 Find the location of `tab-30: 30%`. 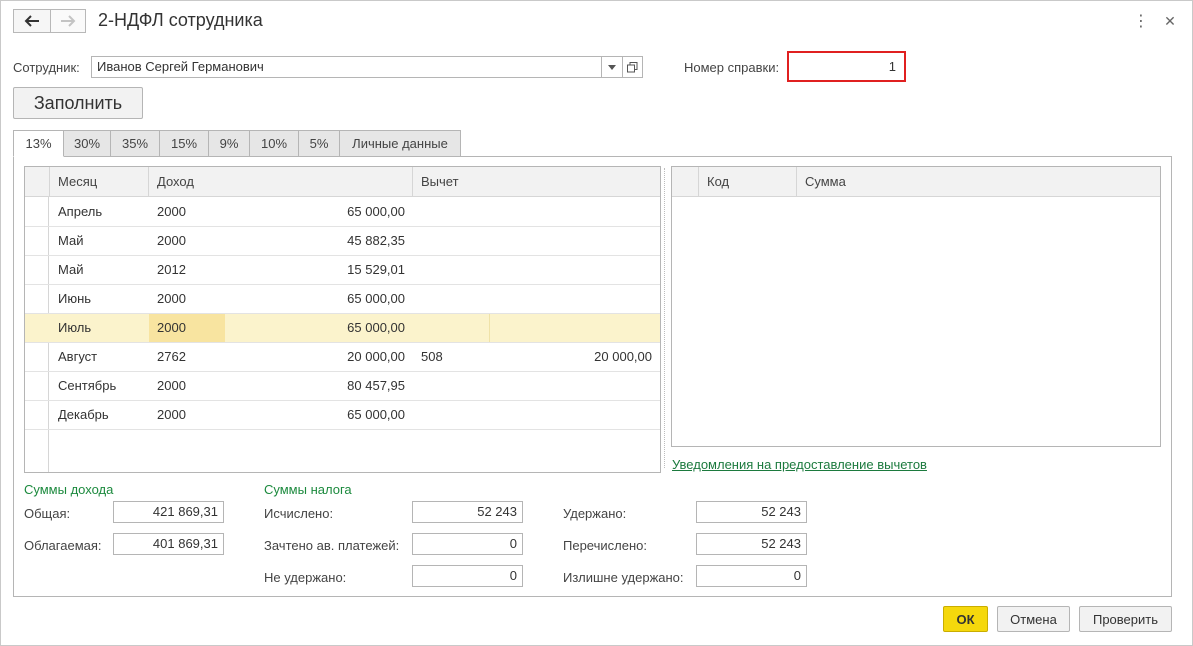

tab-30: 30% is located at coordinates (87, 143).